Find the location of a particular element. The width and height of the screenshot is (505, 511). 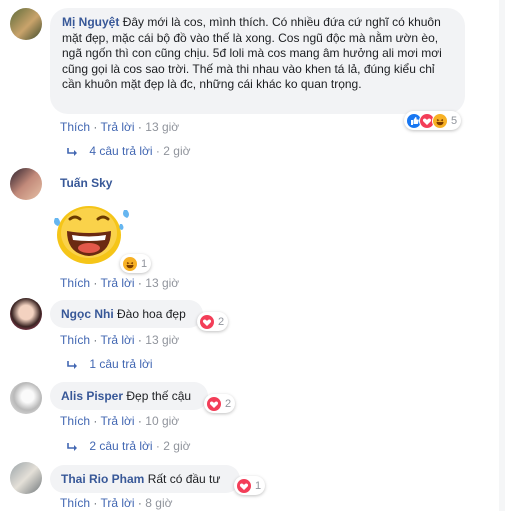

scrollbar-track is located at coordinates (502, 255).